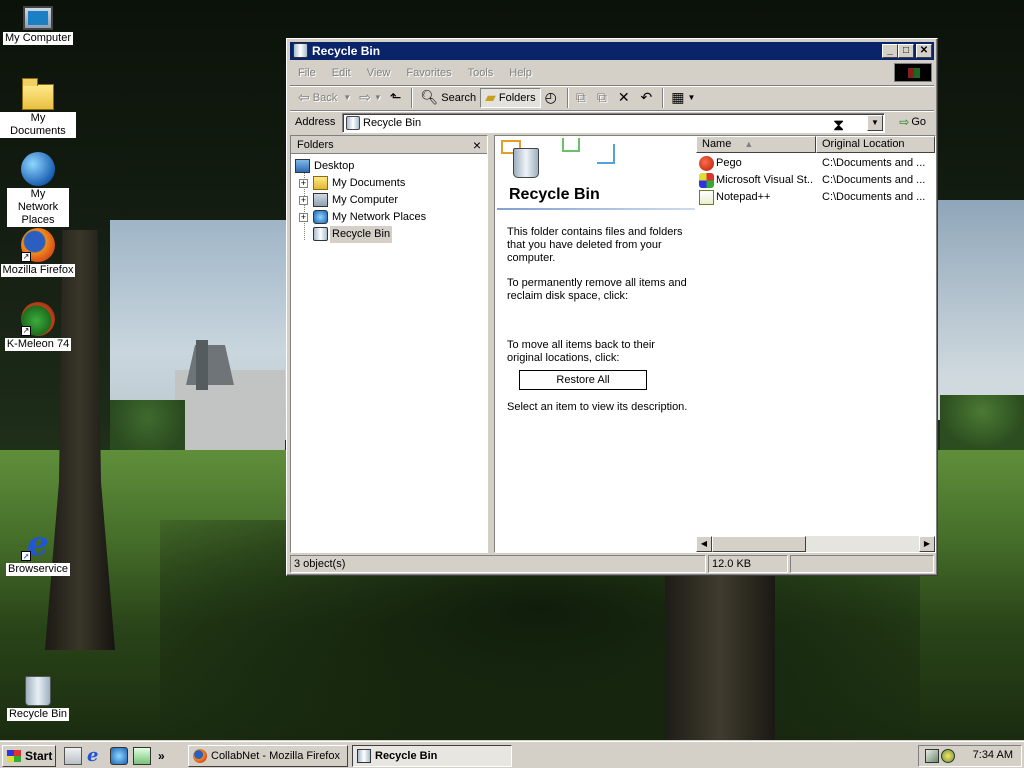 This screenshot has height=768, width=1024. Describe the element at coordinates (612, 51) in the screenshot. I see `window-titlebar: Recycle Bin _ □ ✕` at that location.